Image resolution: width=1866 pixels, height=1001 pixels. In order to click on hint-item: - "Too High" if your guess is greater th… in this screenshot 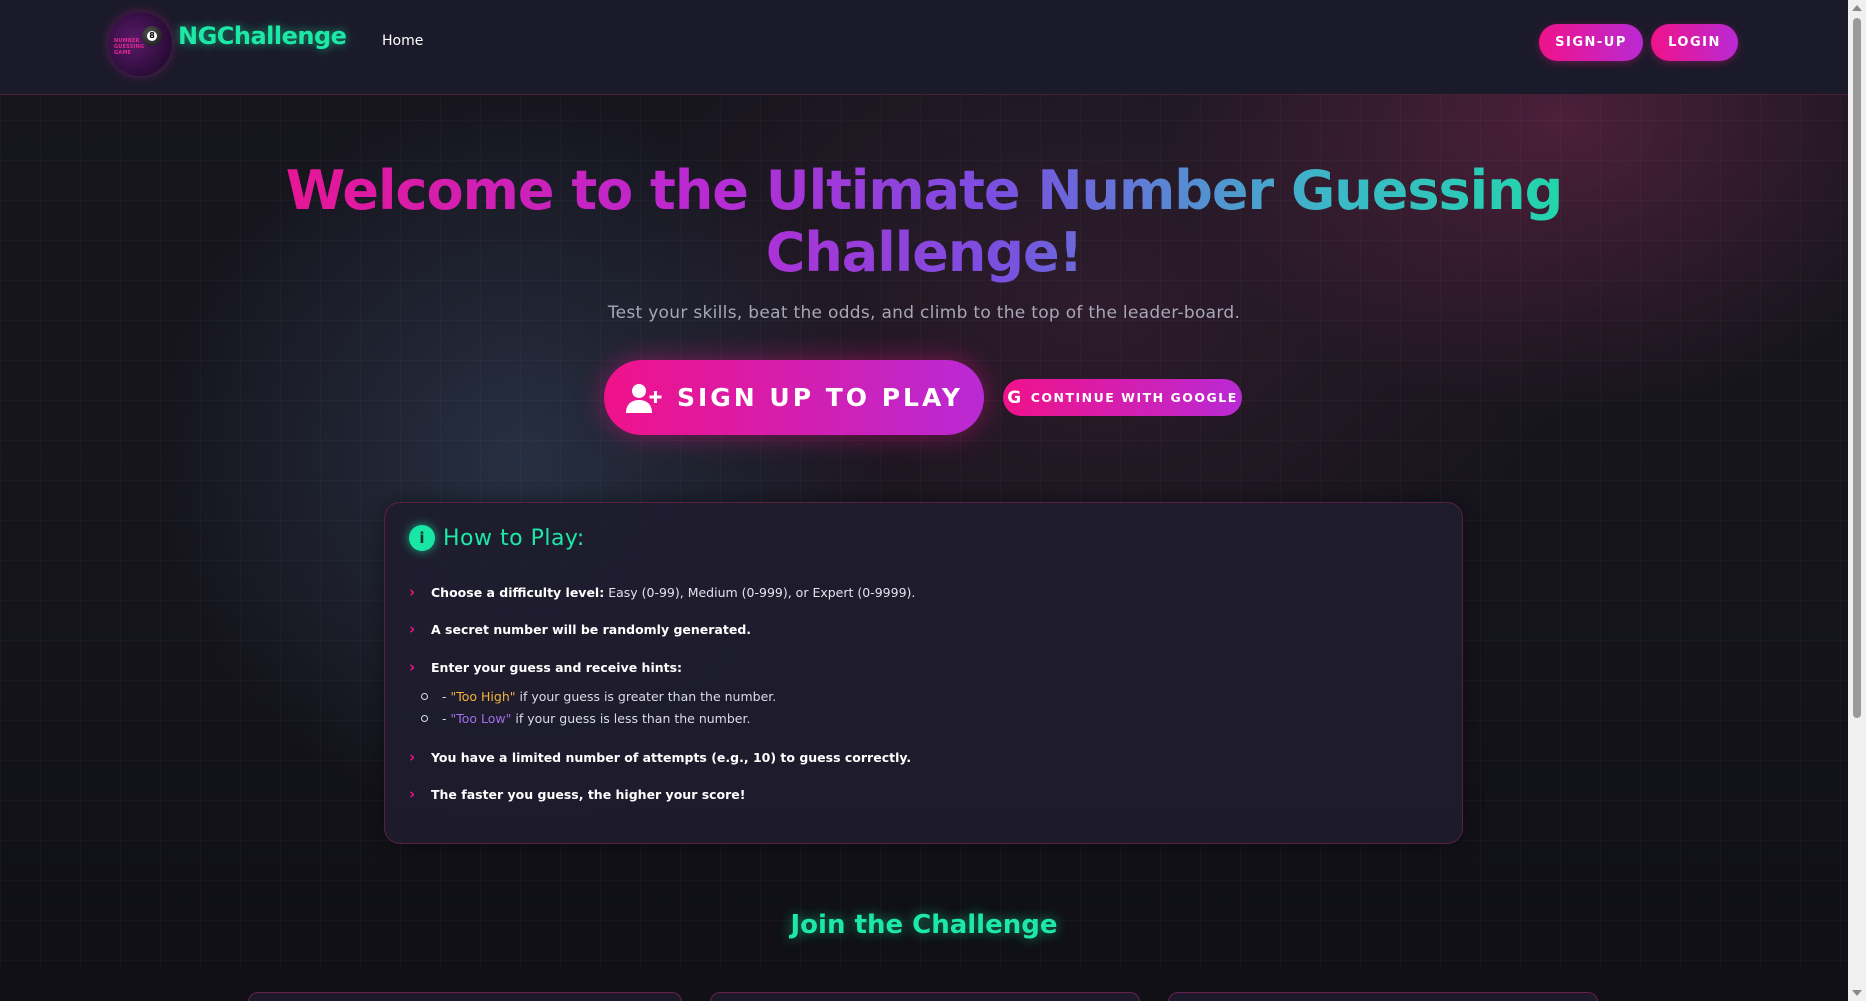, I will do `click(598, 696)`.